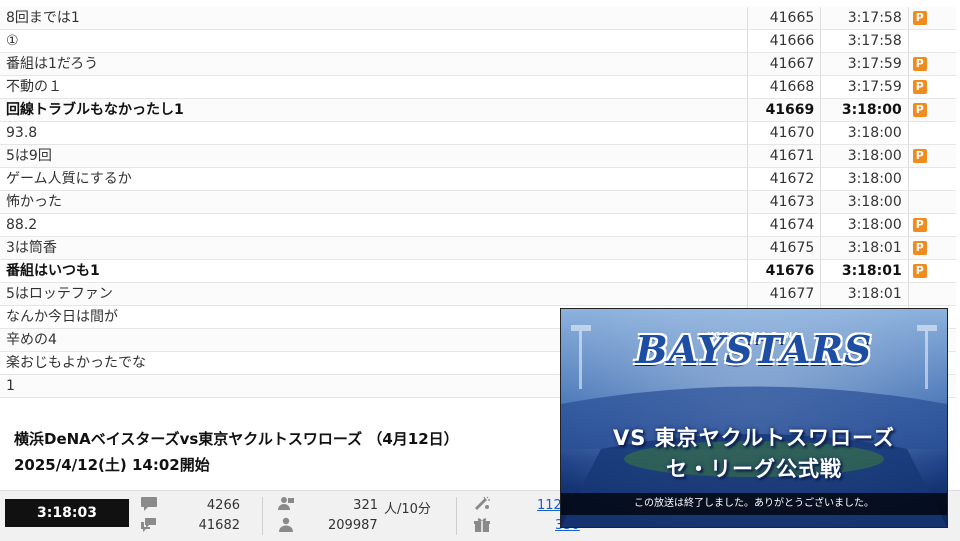 This screenshot has height=541, width=960. What do you see at coordinates (783, 110) in the screenshot?
I see `comment-number: 41669` at bounding box center [783, 110].